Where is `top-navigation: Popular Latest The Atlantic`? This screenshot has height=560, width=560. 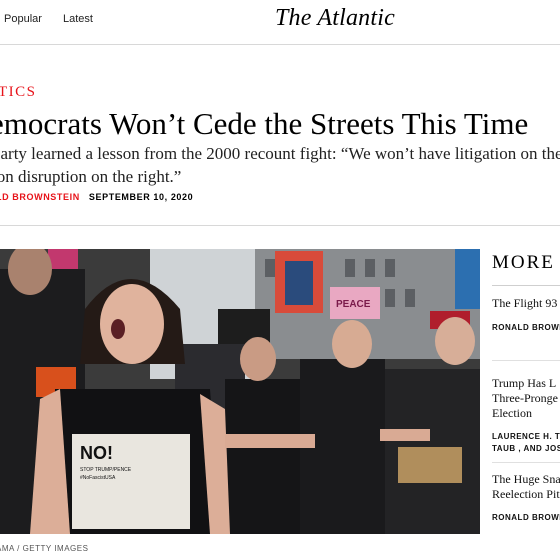 top-navigation: Popular Latest The Atlantic is located at coordinates (280, 22).